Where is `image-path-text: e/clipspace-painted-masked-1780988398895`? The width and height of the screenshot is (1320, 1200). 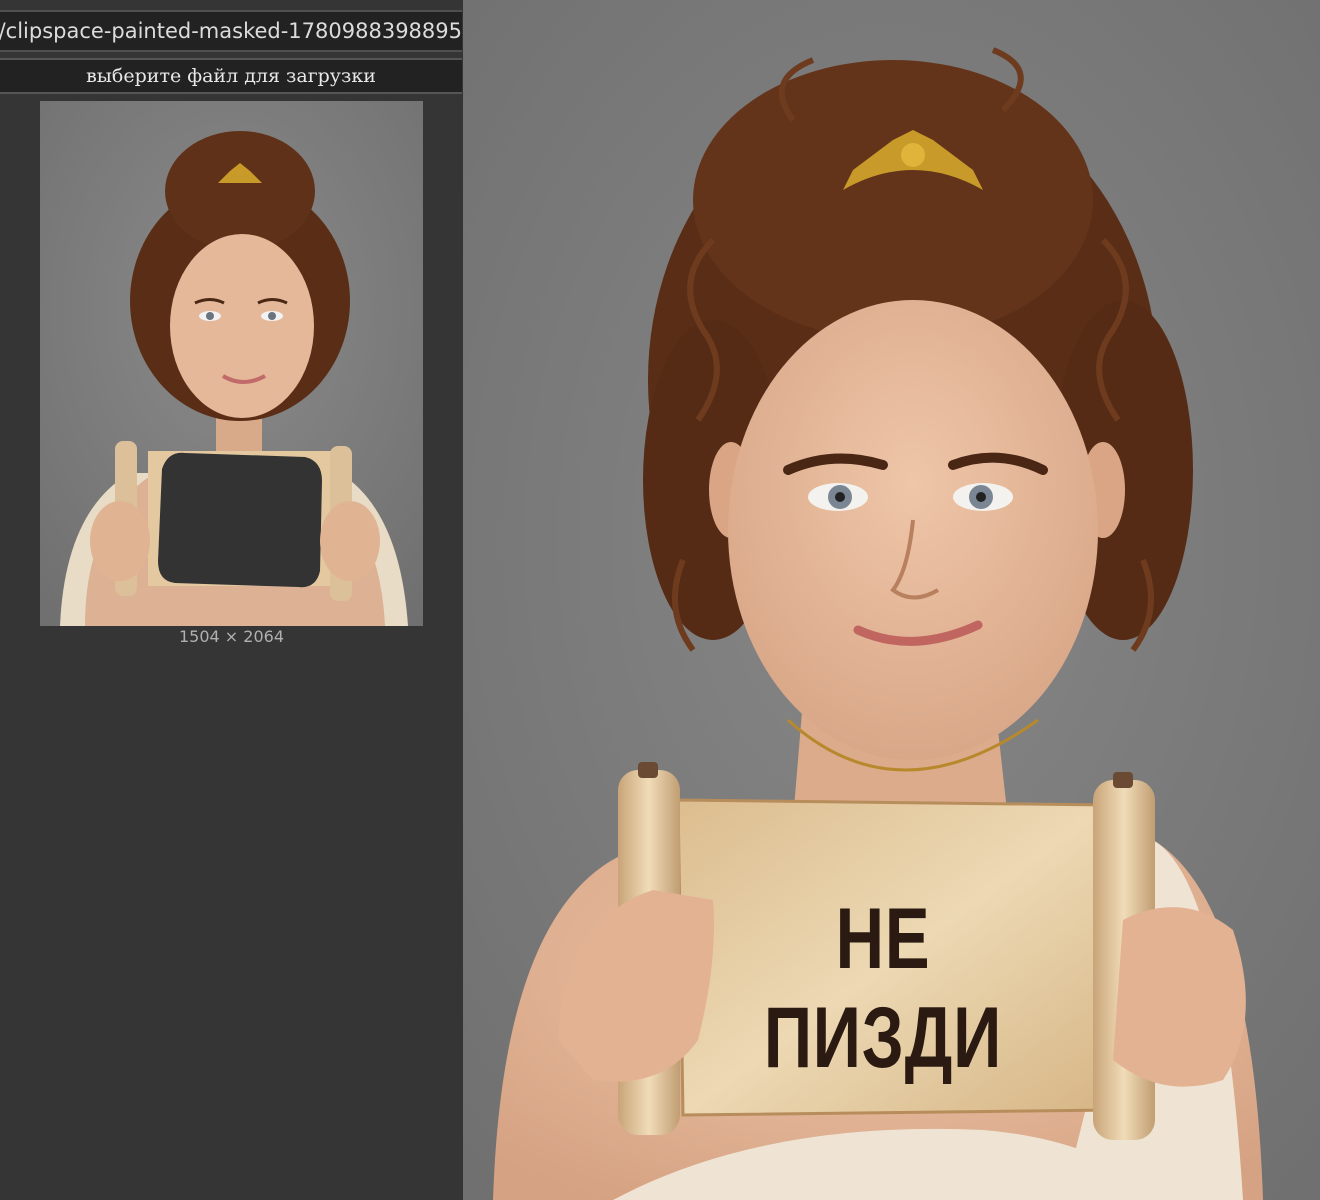 image-path-text: e/clipspace-painted-masked-1780988398895 is located at coordinates (231, 31).